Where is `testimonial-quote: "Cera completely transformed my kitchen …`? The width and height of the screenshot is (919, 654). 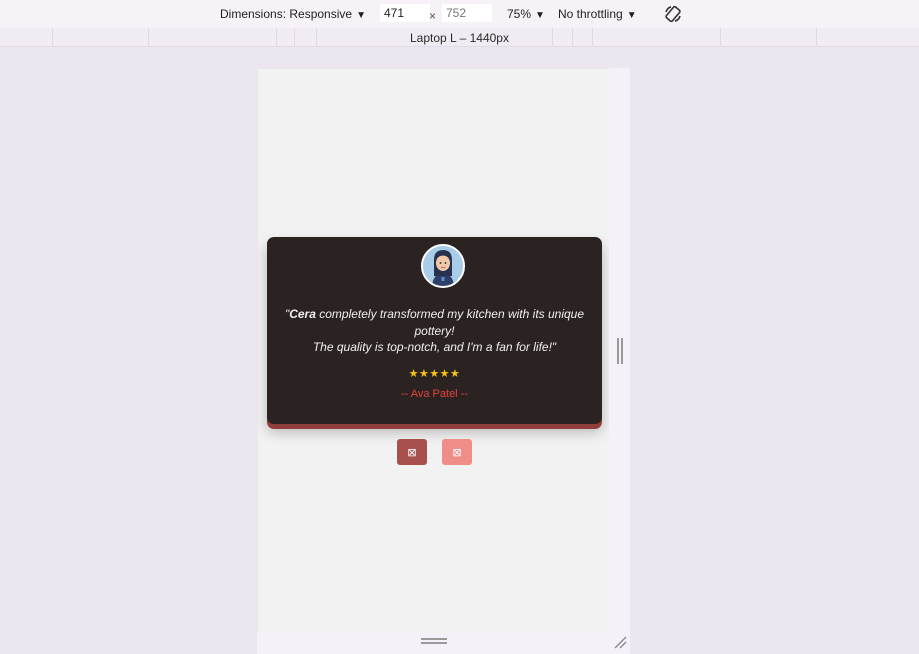 testimonial-quote: "Cera completely transformed my kitchen … is located at coordinates (434, 331).